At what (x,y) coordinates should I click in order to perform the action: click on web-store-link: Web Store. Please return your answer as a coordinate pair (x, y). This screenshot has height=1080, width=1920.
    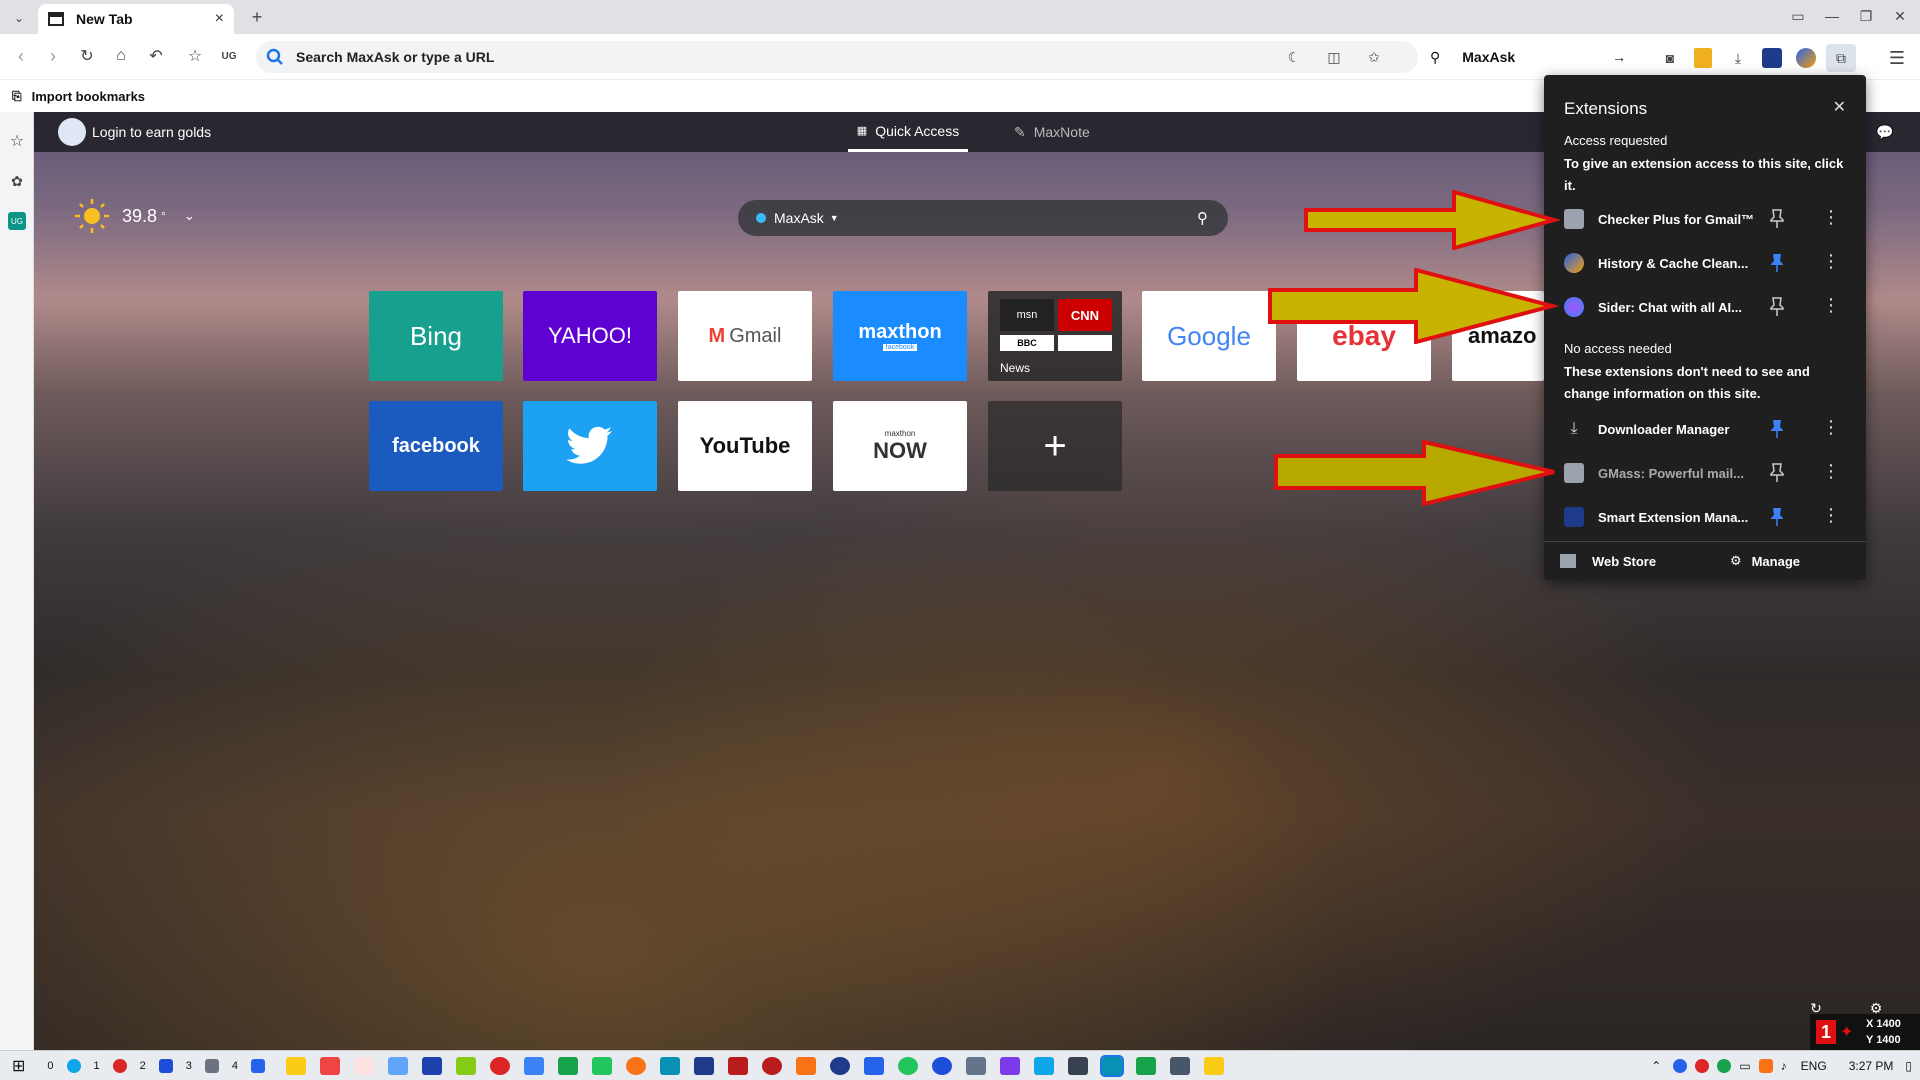
    Looking at the image, I should click on (1624, 561).